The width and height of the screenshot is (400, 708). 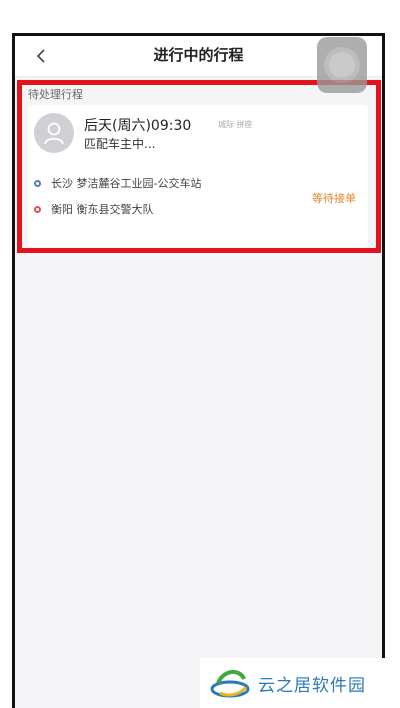 I want to click on watermark: 云之居软件园, so click(x=300, y=683).